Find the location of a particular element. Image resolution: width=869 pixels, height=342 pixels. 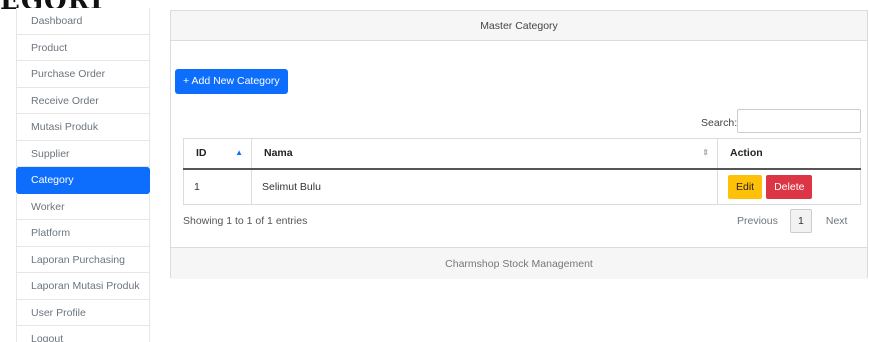

table-row: 1 Selimut Bulu Edit Delete is located at coordinates (522, 186).